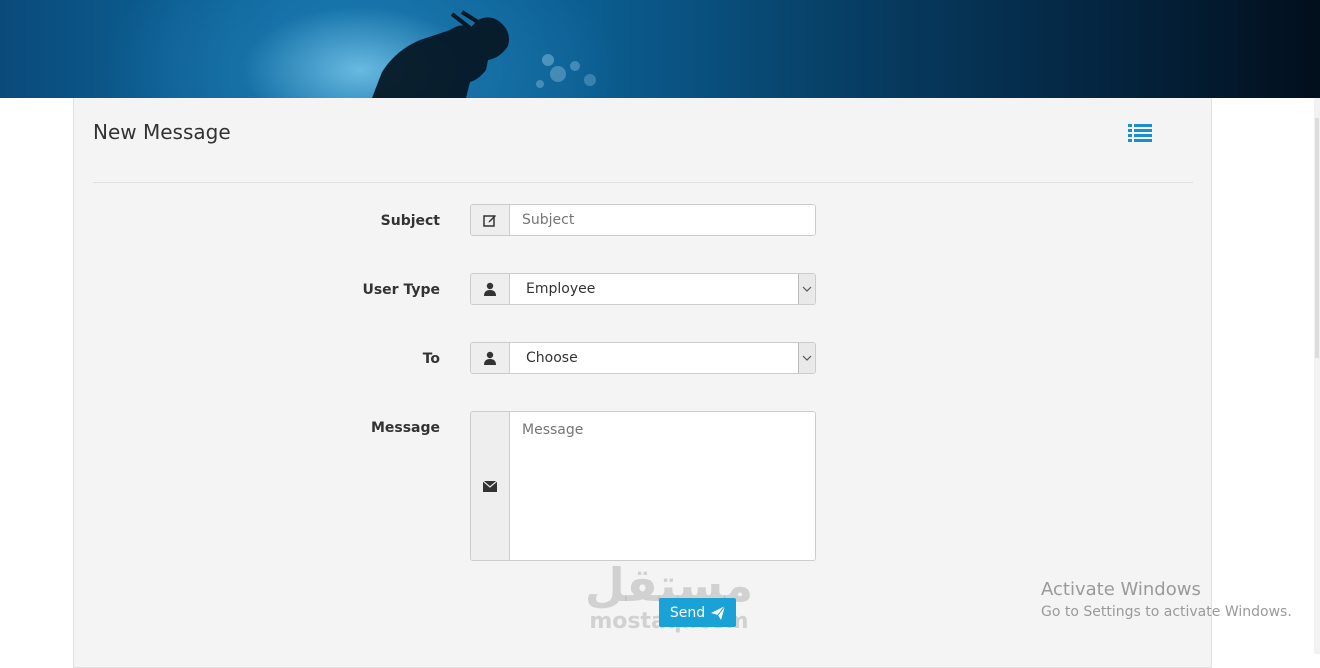 The width and height of the screenshot is (1320, 668). I want to click on paper-plane-icon, so click(718, 612).